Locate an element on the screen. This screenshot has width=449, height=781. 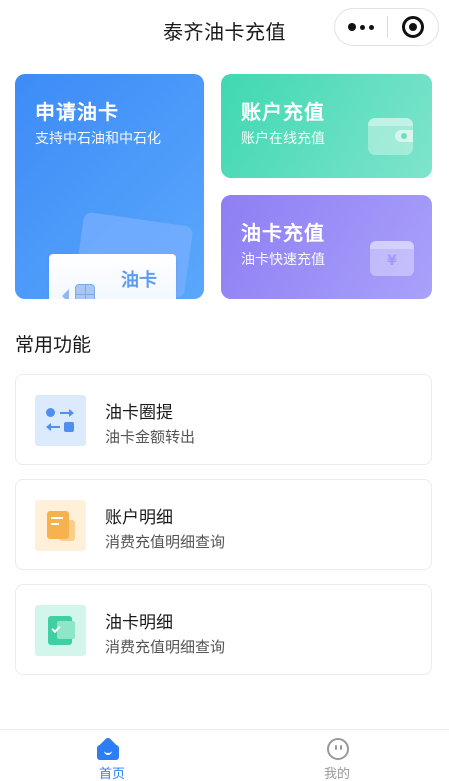
close-button is located at coordinates (413, 27).